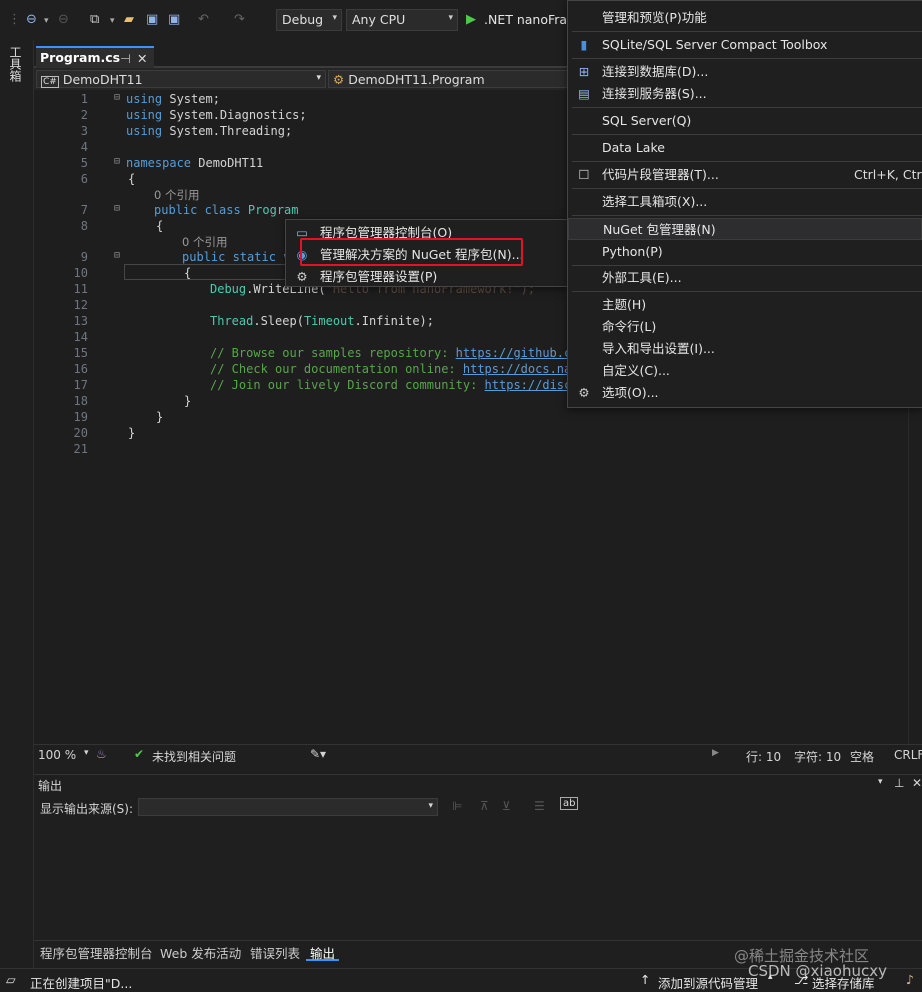 The image size is (922, 992). I want to click on back-dropdown-icon: ▾, so click(46, 21).